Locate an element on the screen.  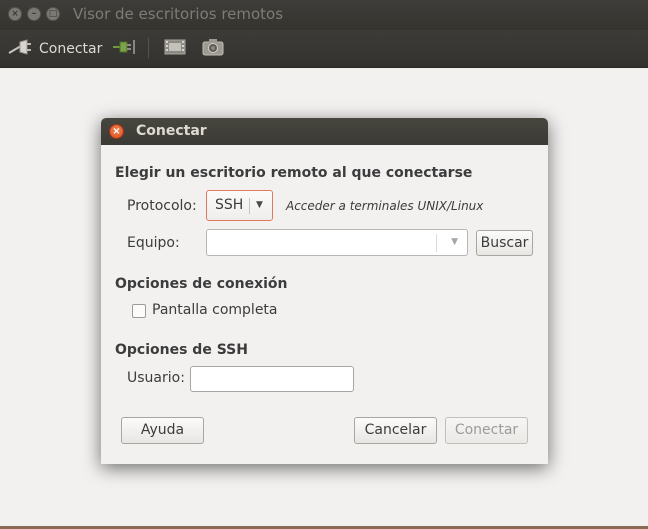
window-maximize-button: □ is located at coordinates (53, 14).